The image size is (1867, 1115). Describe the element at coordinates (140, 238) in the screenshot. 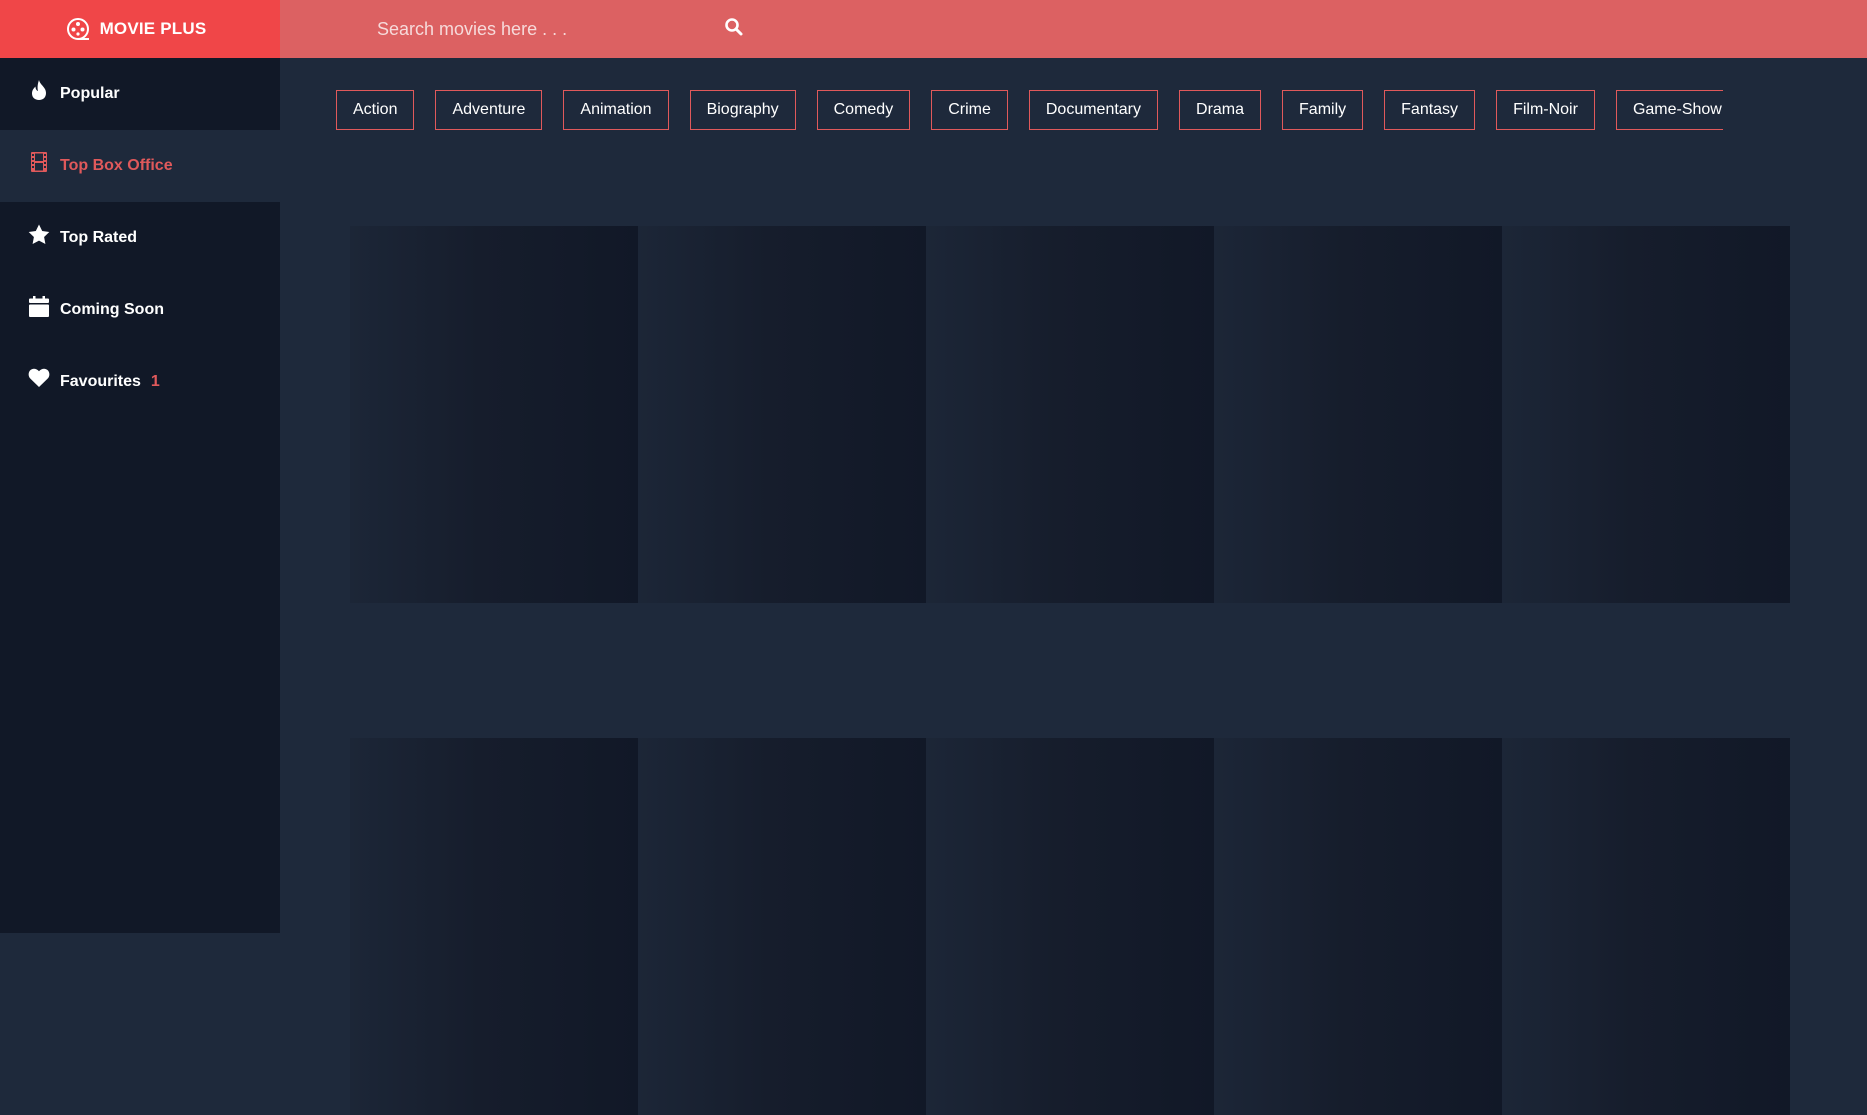

I see `sidebar-item-top-rated: Top Rated` at that location.